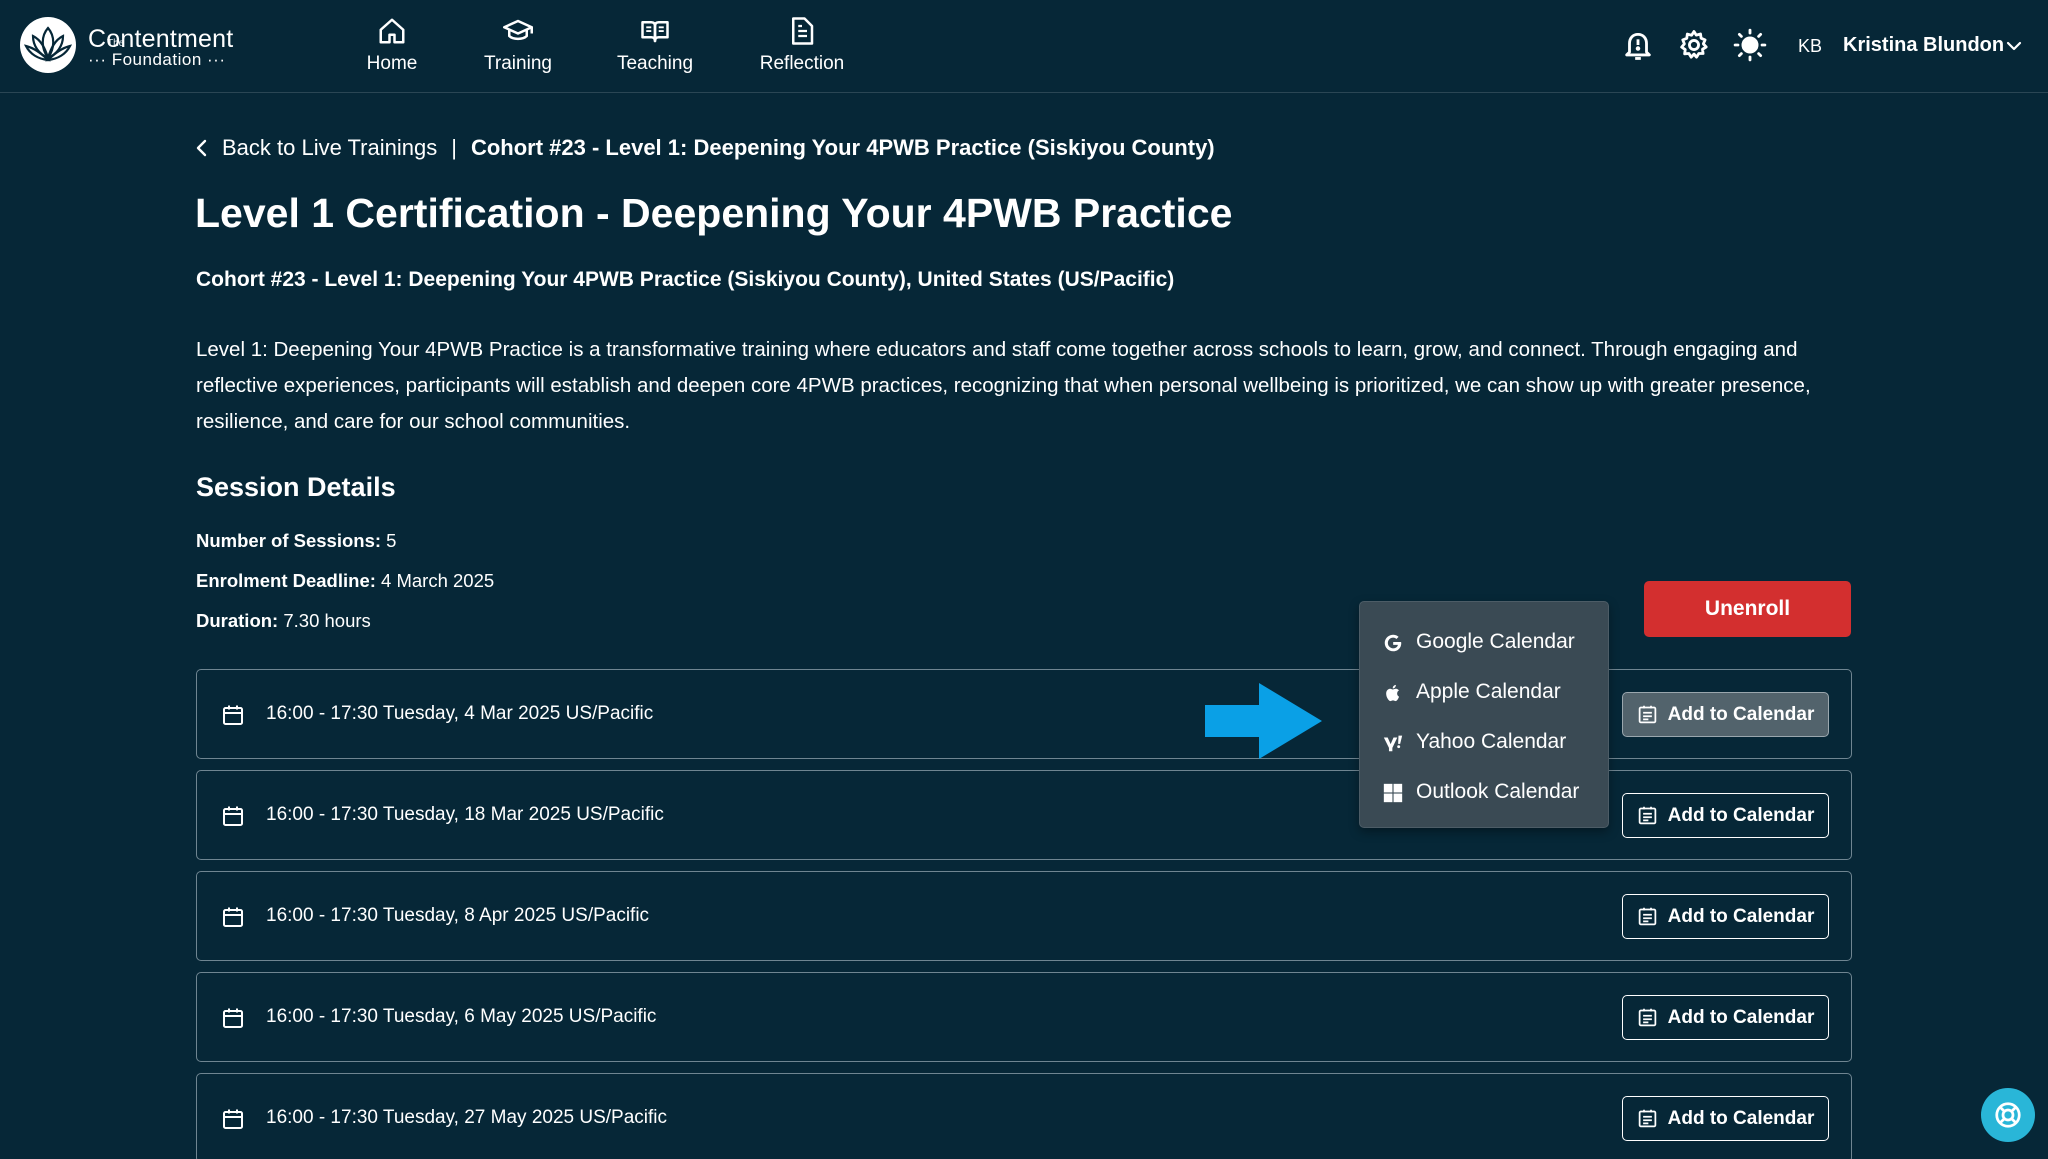 The image size is (2048, 1159). I want to click on google-calendar-option: Google Calendar, so click(1485, 642).